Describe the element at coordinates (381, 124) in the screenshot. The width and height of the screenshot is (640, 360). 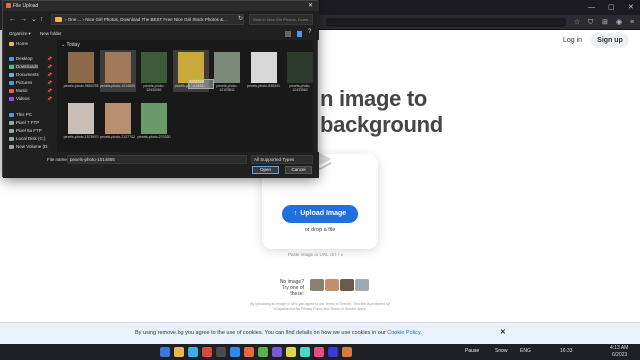
I see `hero-line-2: background` at that location.